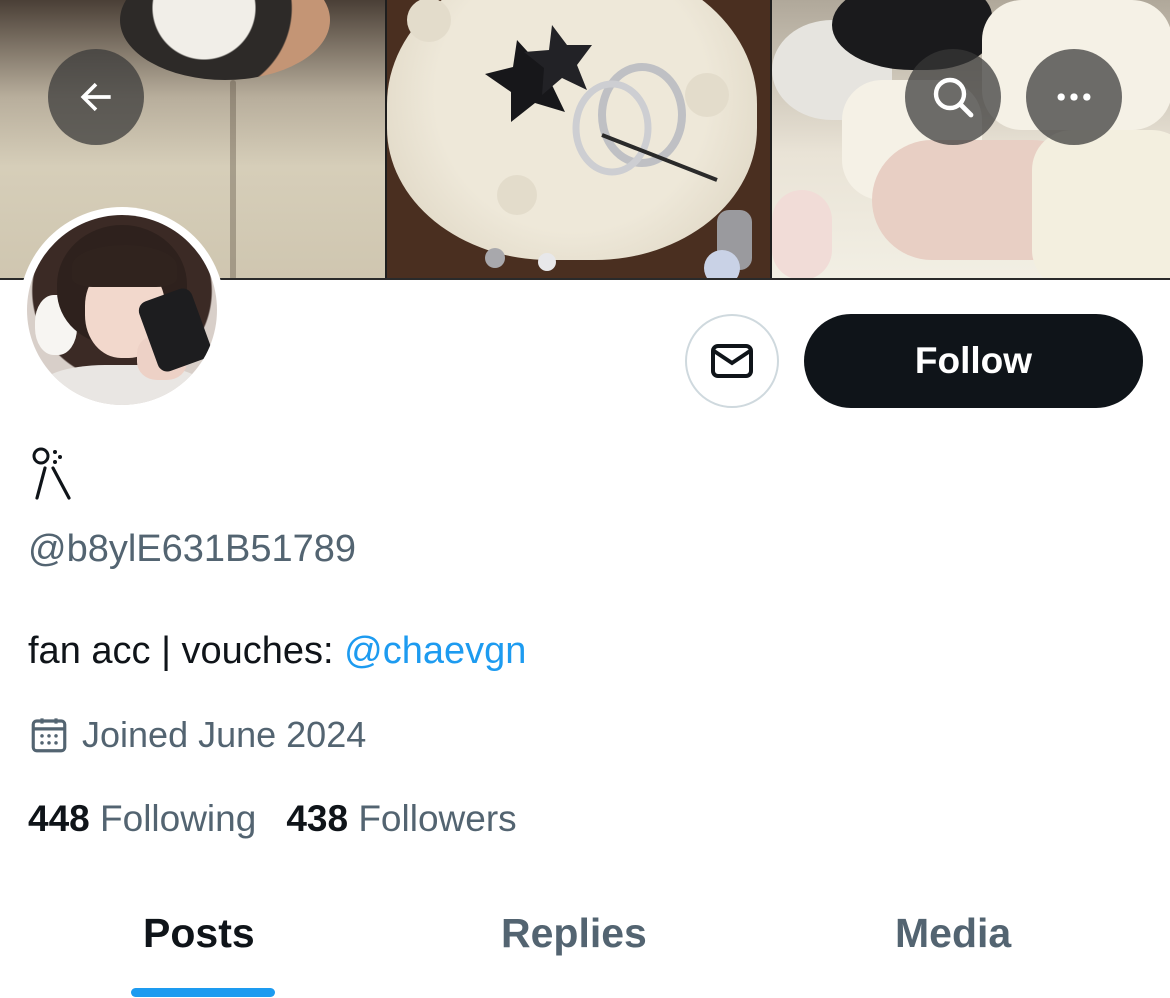 Image resolution: width=1170 pixels, height=998 pixels. I want to click on back-button, so click(96, 97).